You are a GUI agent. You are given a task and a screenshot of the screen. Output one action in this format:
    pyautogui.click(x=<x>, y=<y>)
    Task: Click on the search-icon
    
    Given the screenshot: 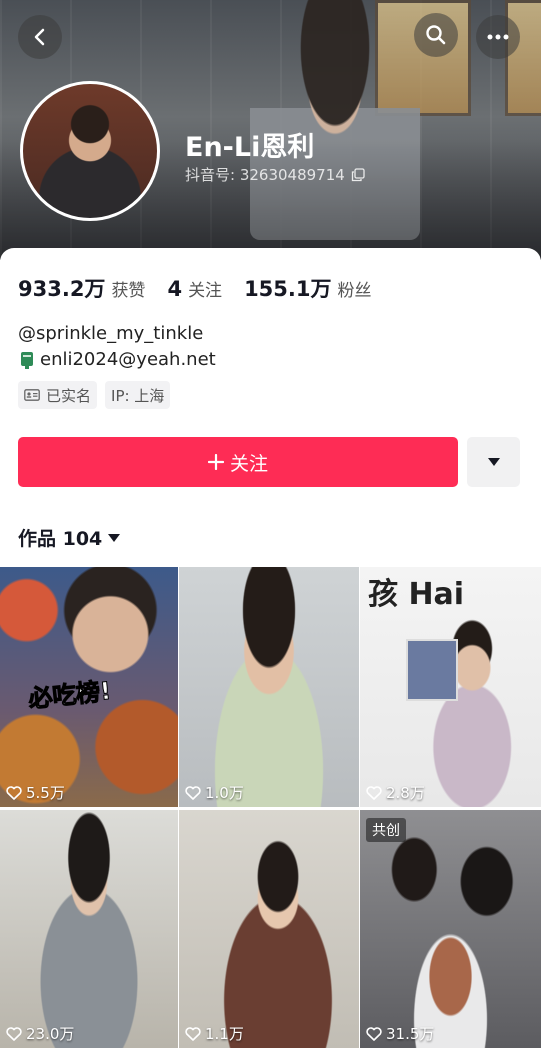 What is the action you would take?
    pyautogui.click(x=436, y=35)
    